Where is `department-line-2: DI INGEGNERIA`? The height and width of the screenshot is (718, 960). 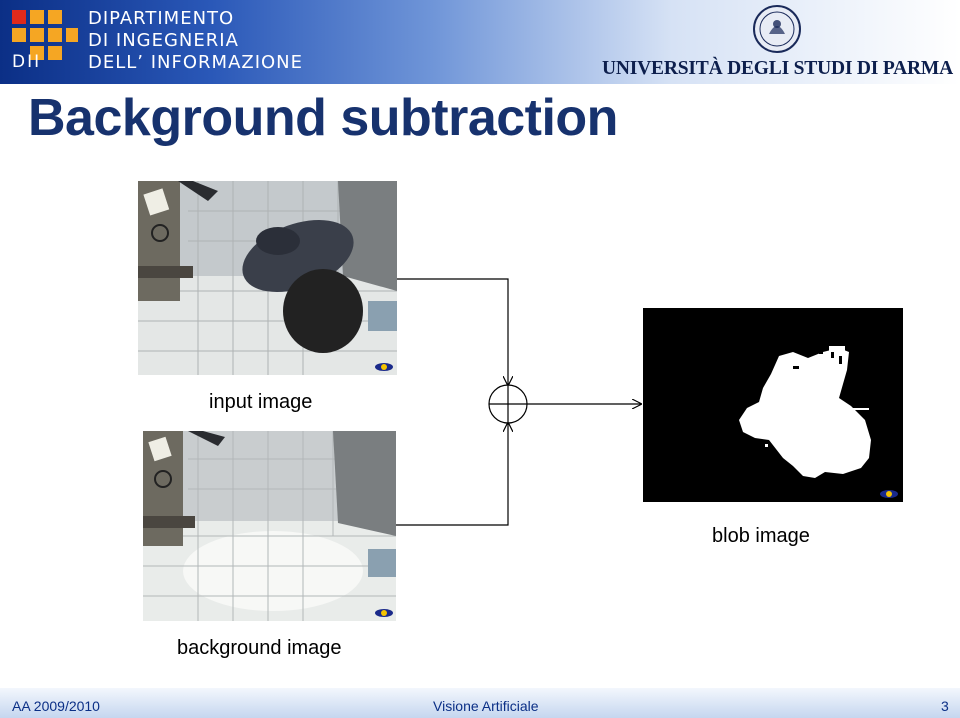 department-line-2: DI INGEGNERIA is located at coordinates (163, 40).